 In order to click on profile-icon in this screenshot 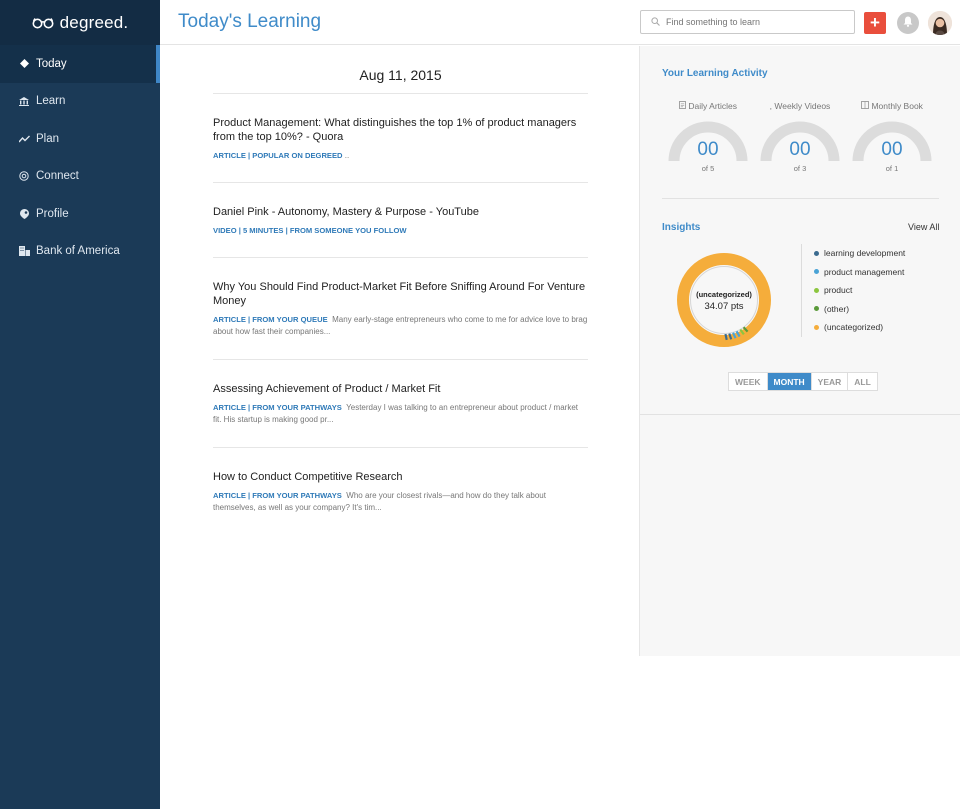, I will do `click(24, 213)`.